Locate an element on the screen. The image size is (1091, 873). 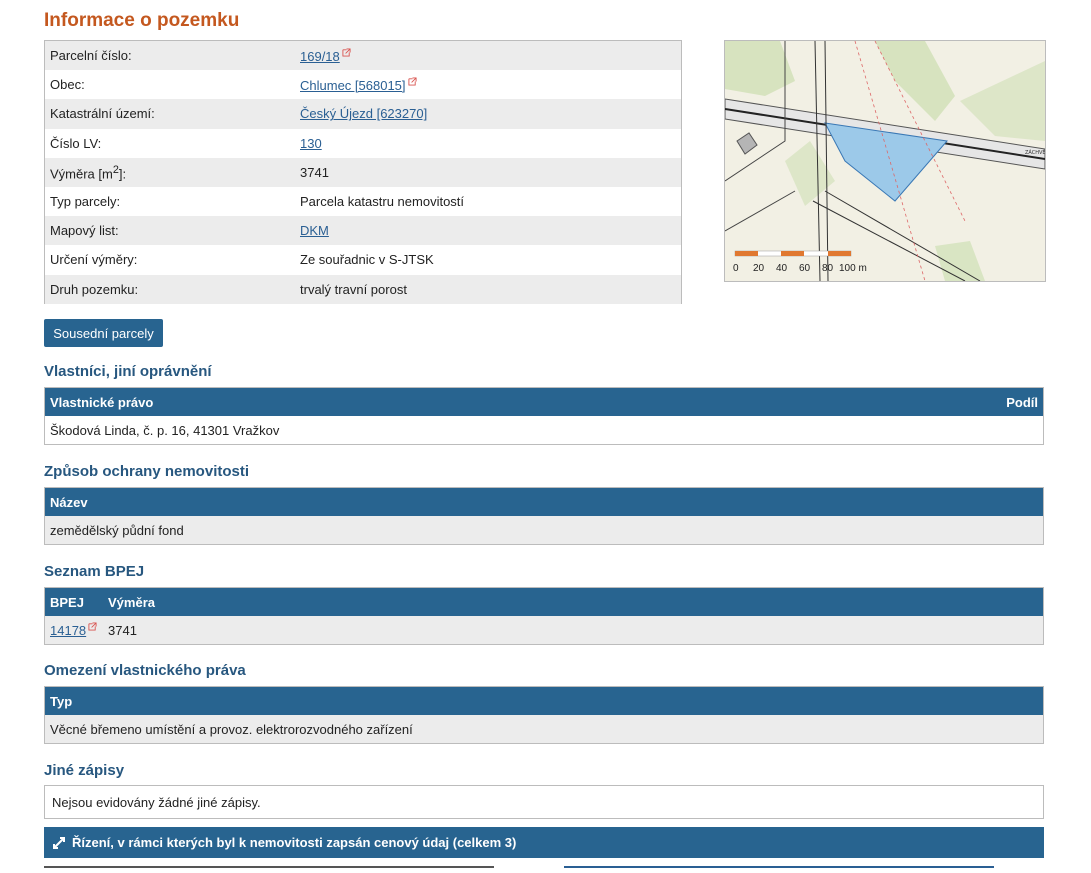
svg-text: 40 is located at coordinates (782, 268).